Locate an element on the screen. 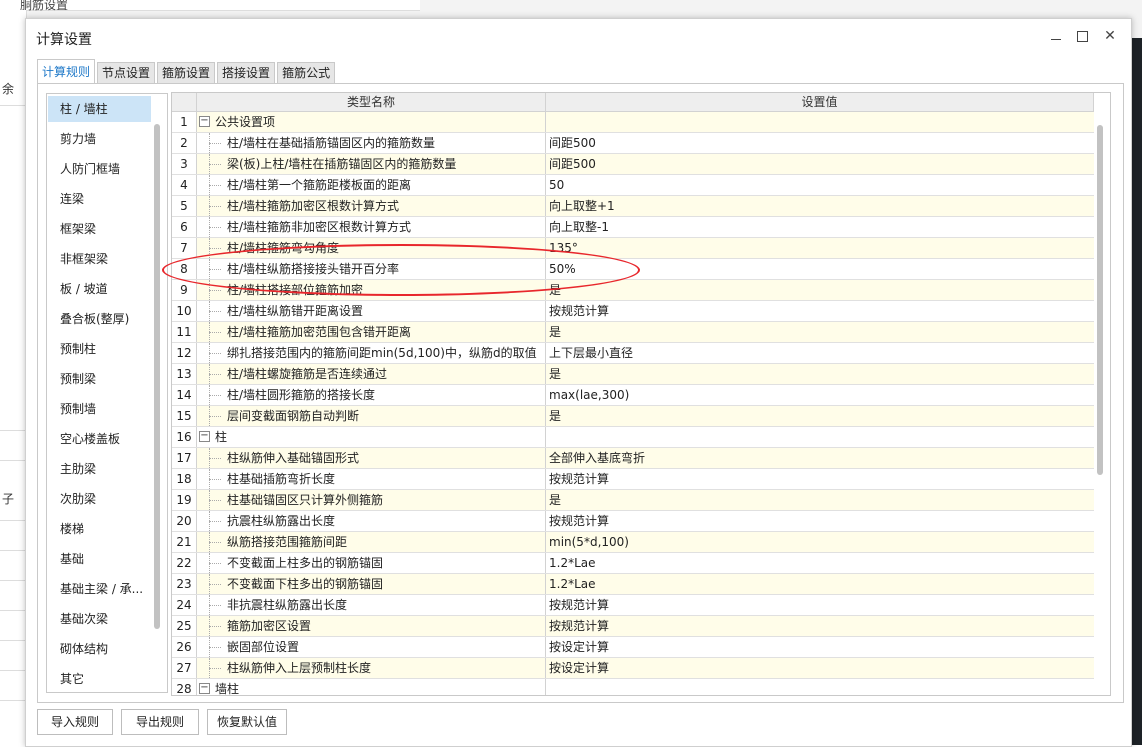  setting-value-cell: min(5*d,100) is located at coordinates (820, 542).